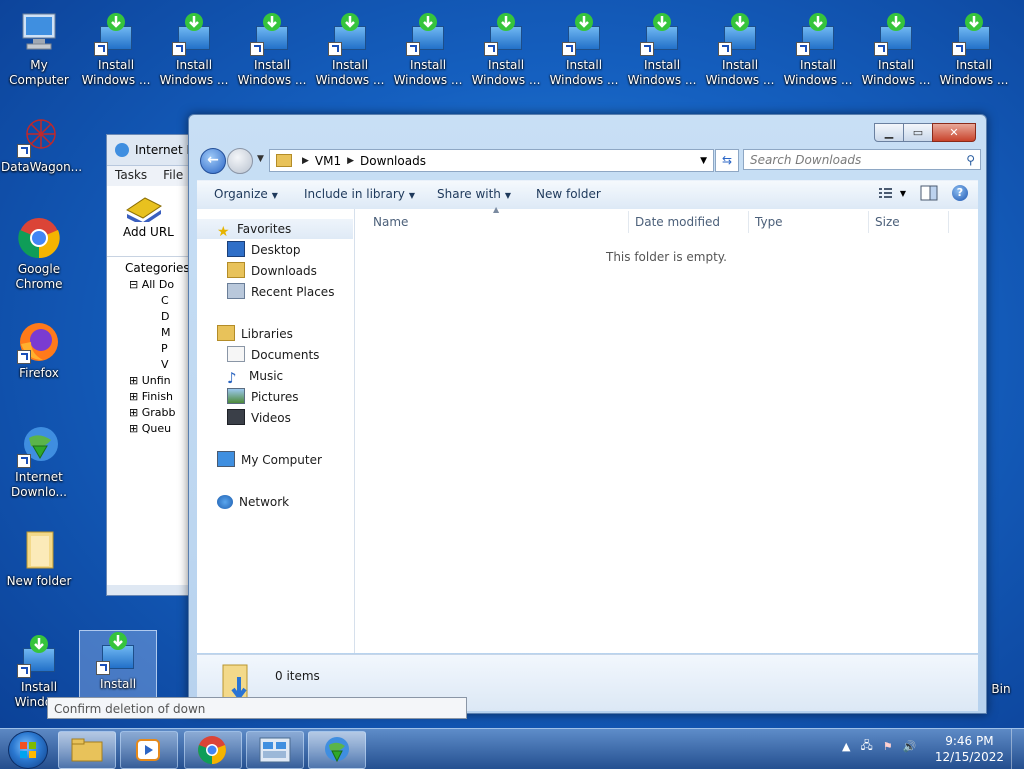  I want to click on network-tray-icon: 🖧, so click(866, 746).